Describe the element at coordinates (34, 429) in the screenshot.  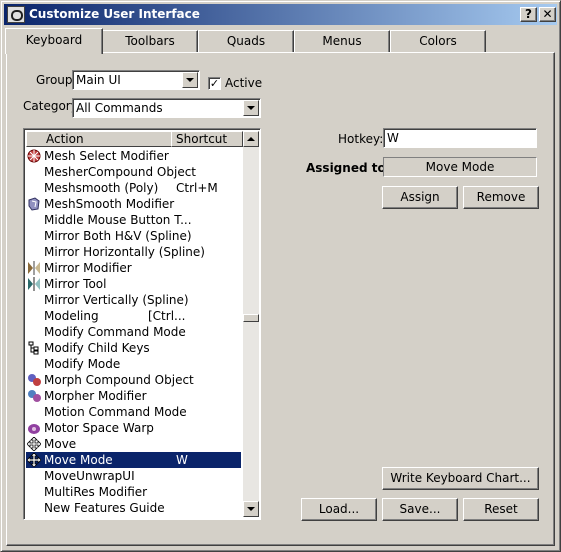
I see `motor-icon` at that location.